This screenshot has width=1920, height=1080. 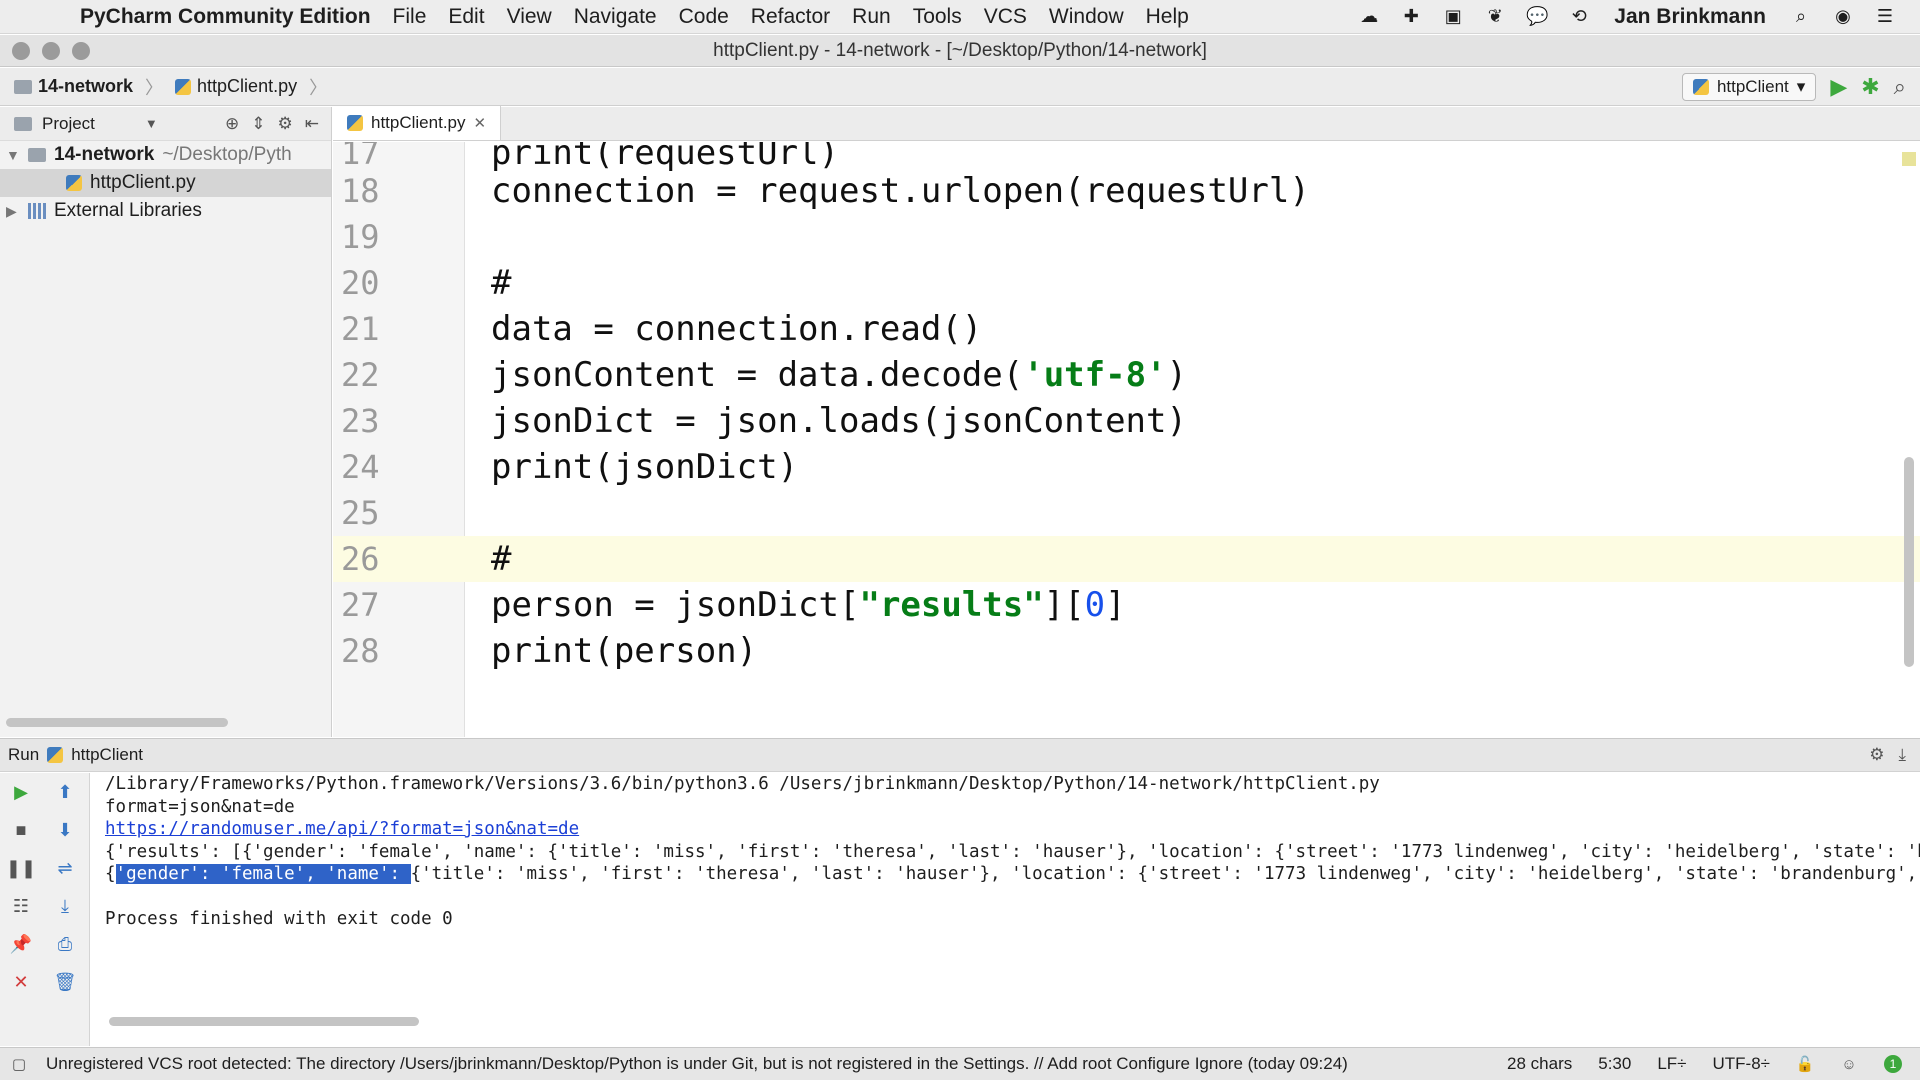 What do you see at coordinates (225, 17) in the screenshot?
I see `app-name-menu: PyCharm Community Edition` at bounding box center [225, 17].